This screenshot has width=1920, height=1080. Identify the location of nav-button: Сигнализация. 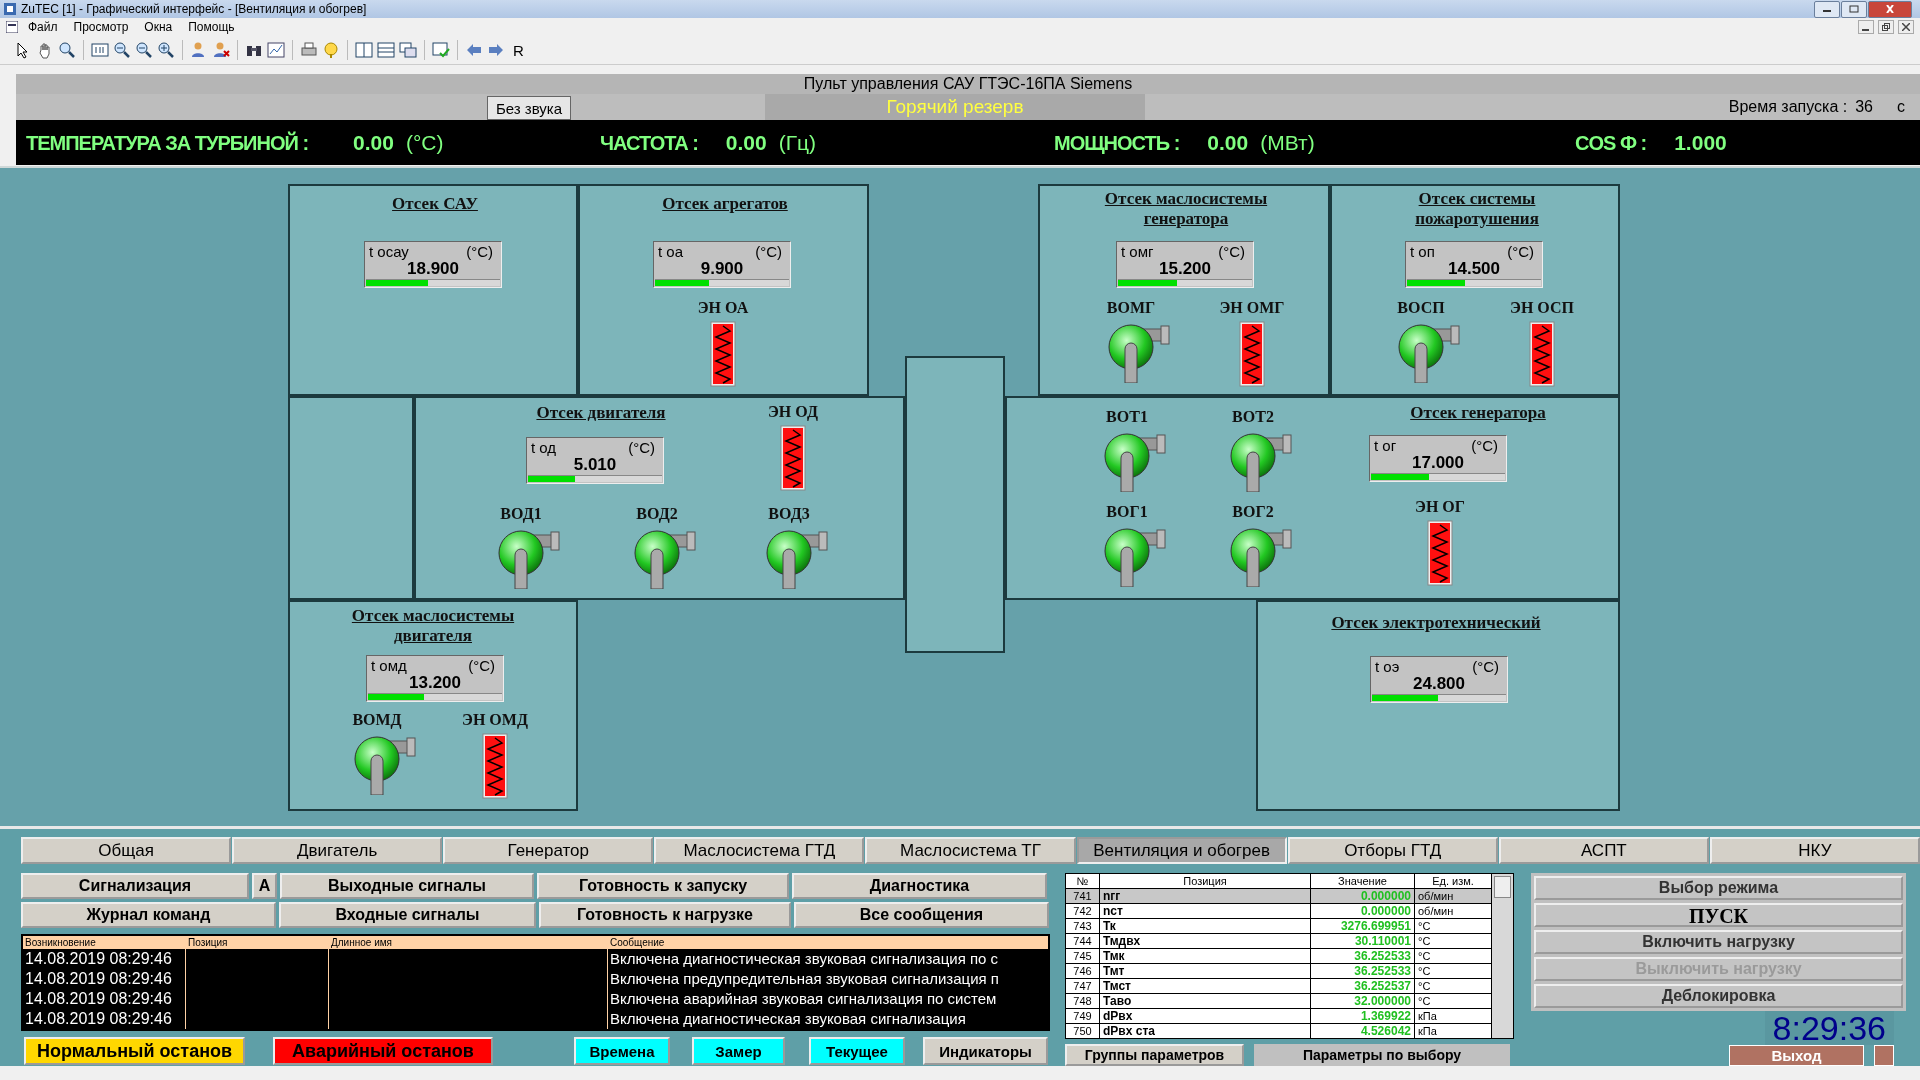
(135, 886).